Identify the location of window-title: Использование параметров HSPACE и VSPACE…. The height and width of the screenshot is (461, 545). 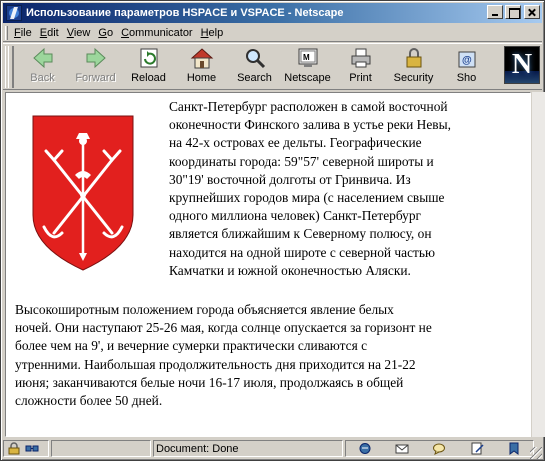
(185, 13).